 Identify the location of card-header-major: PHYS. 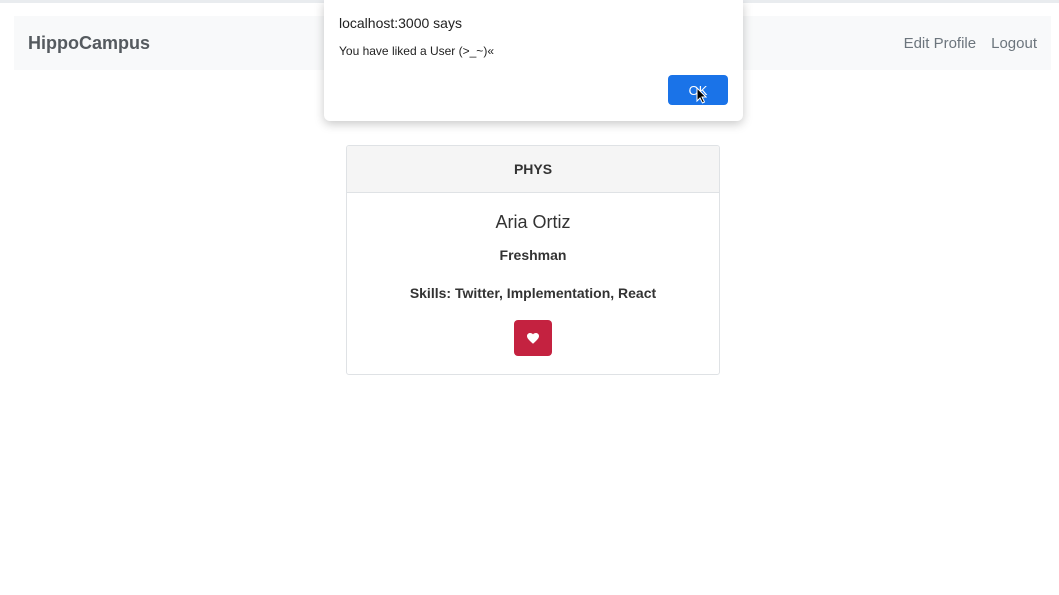
(533, 169).